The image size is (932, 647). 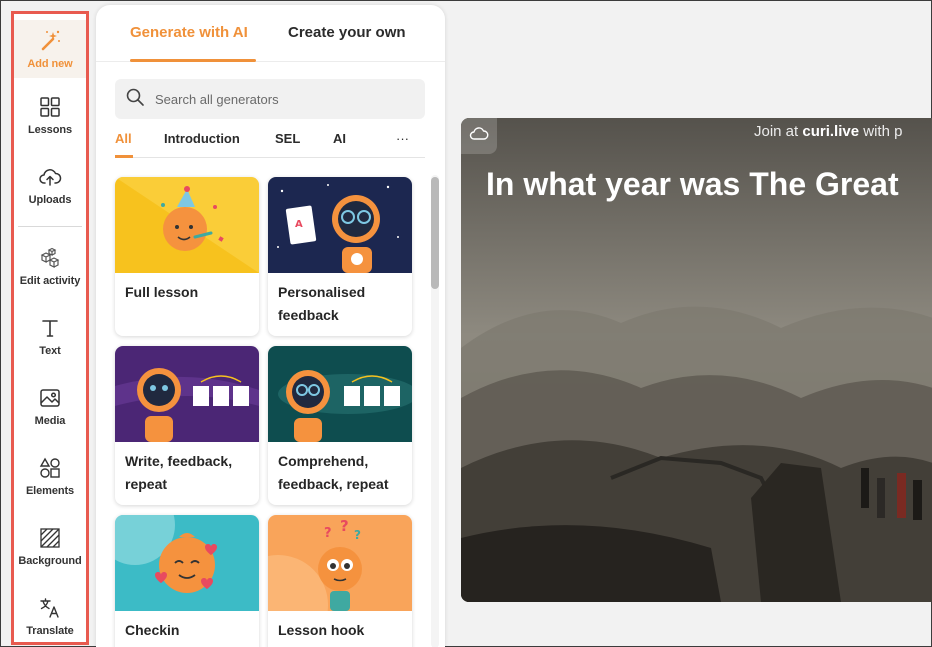 I want to click on cloud-icon, so click(x=479, y=136).